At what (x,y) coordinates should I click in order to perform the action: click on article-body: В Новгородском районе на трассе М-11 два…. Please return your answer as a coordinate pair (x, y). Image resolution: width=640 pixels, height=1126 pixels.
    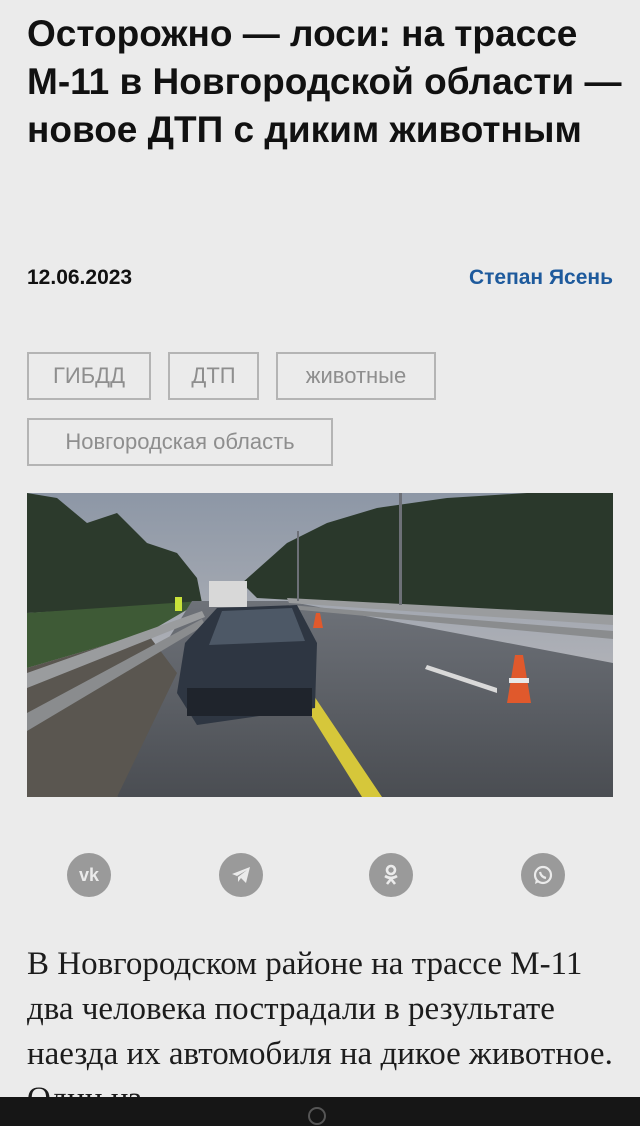
    Looking at the image, I should click on (320, 1031).